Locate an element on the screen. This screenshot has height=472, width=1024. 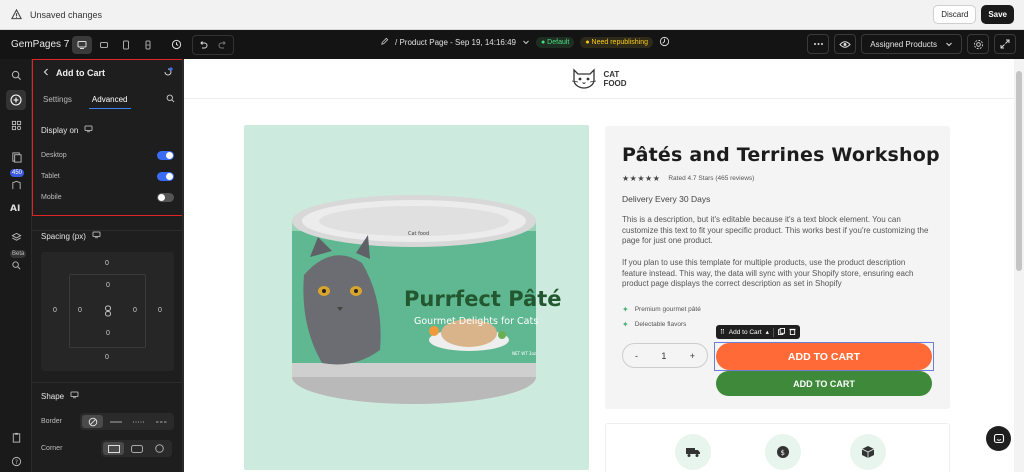
page-title: / Product Page - Sep 19, 14:16:49 is located at coordinates (455, 42).